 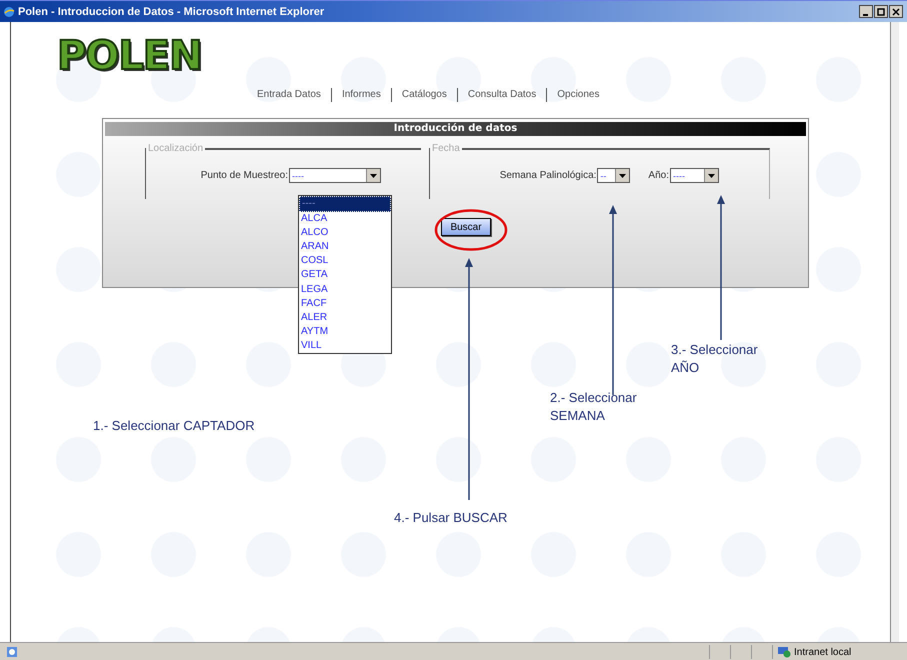 What do you see at coordinates (593, 407) in the screenshot?
I see `annotation-text: 2.- Seleccionar SEMANA` at bounding box center [593, 407].